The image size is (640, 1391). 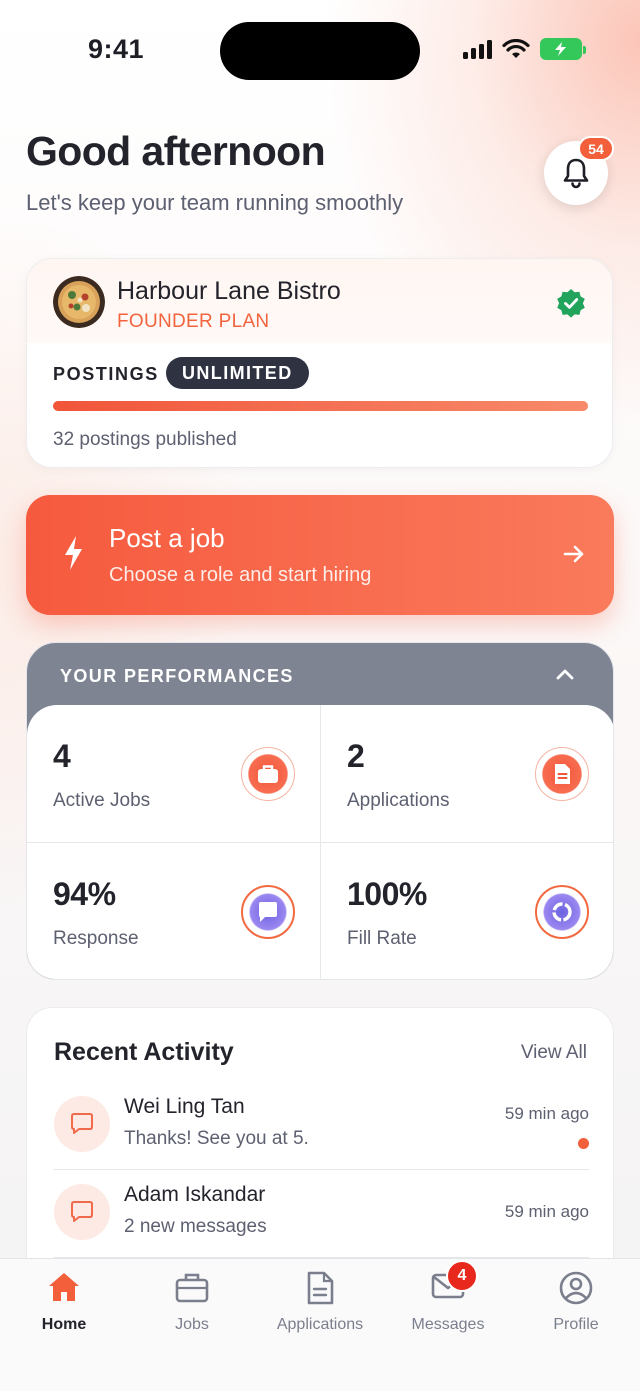 I want to click on business-plan: FOUNDER PLAN, so click(x=193, y=321).